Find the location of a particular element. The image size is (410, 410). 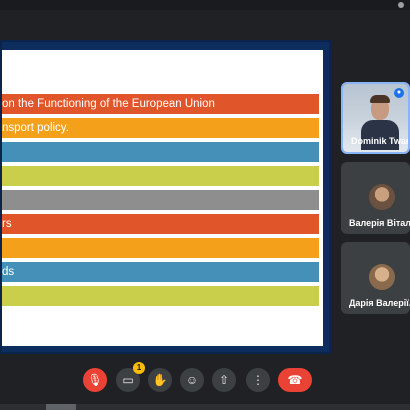

bottom-strip is located at coordinates (205, 407).